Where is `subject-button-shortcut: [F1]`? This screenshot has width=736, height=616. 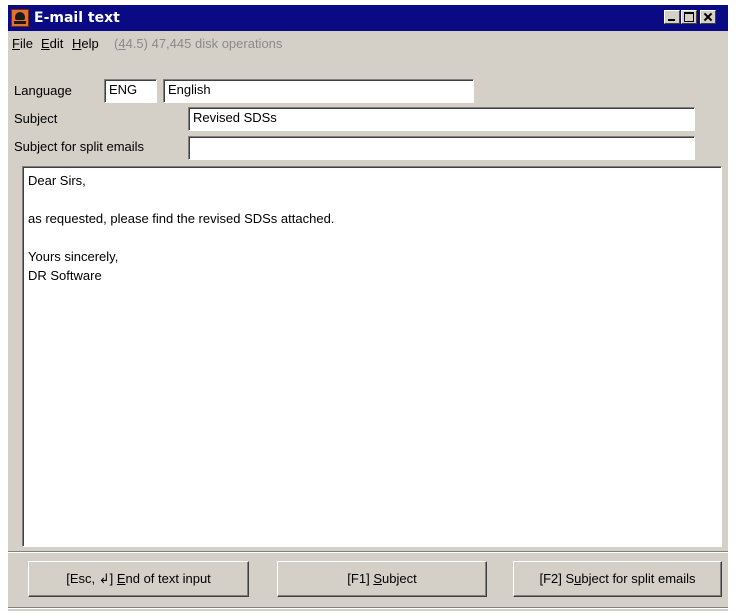
subject-button-shortcut: [F1] is located at coordinates (360, 578).